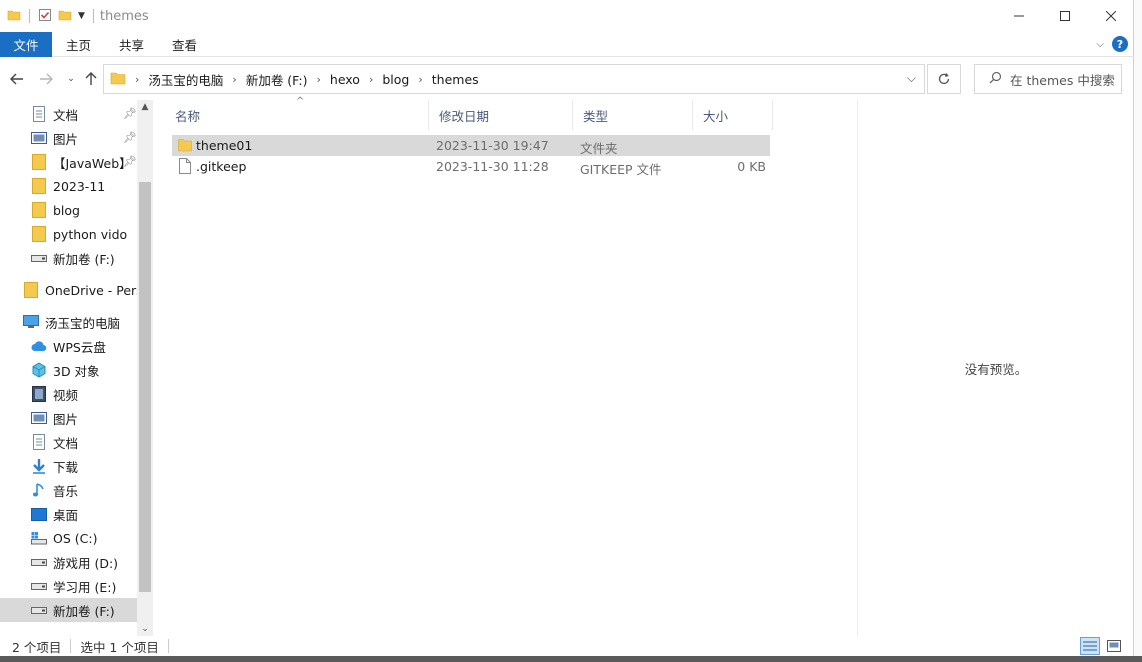  Describe the element at coordinates (188, 116) in the screenshot. I see `column-header-label: 名称` at that location.